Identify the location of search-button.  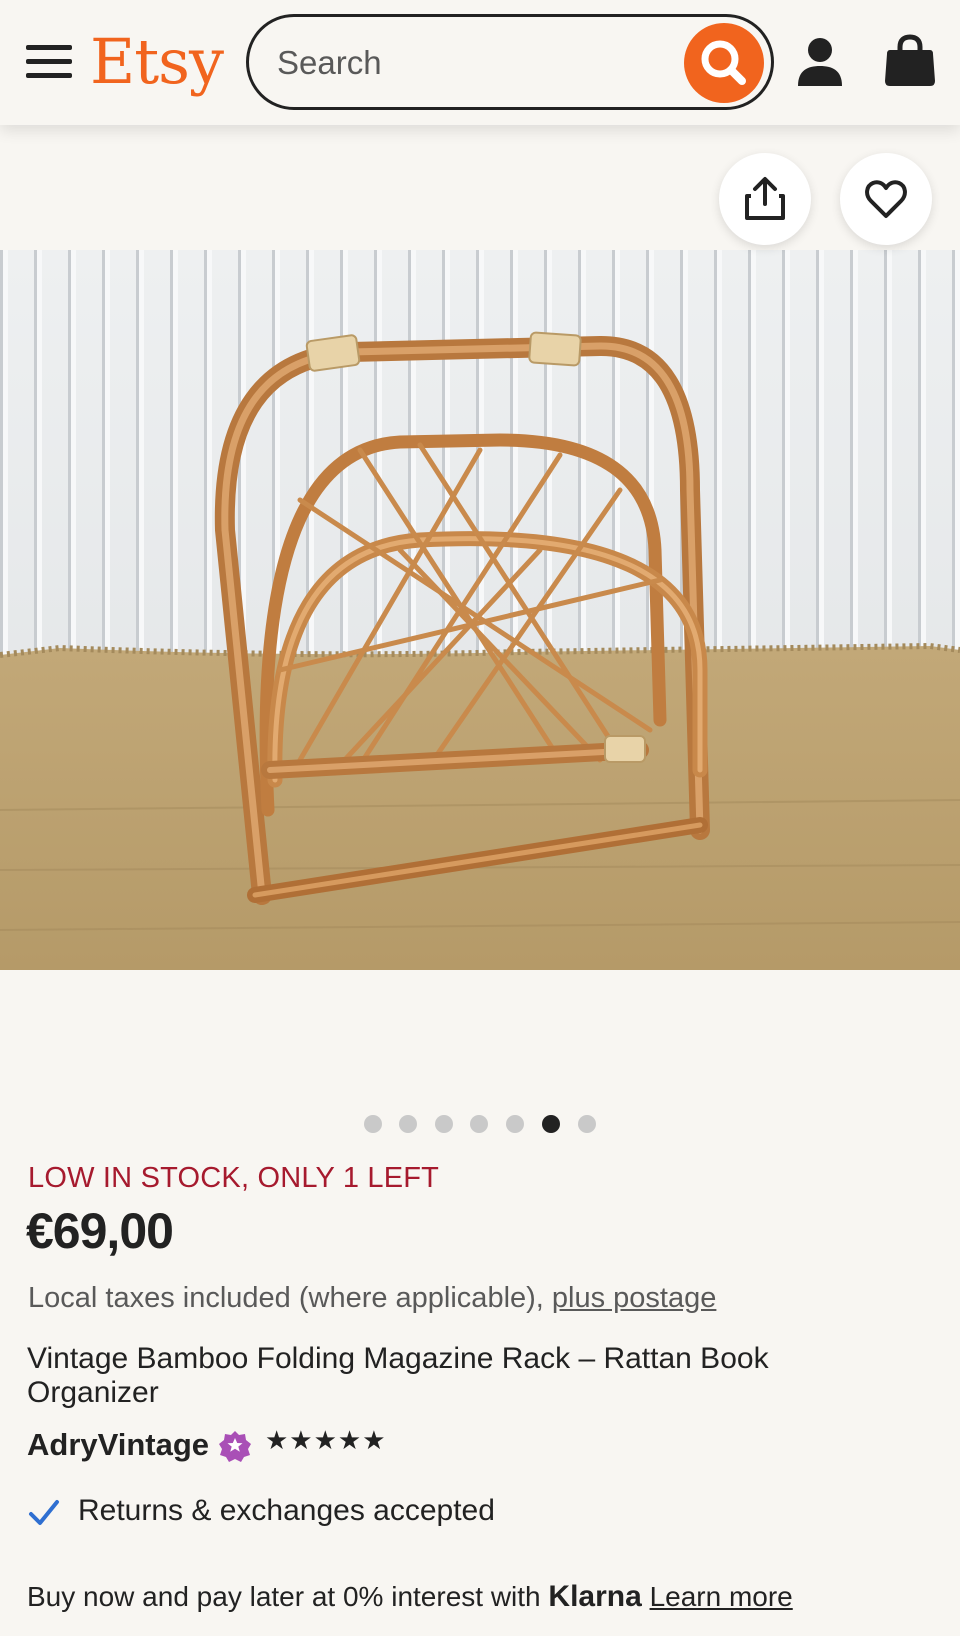
(724, 63).